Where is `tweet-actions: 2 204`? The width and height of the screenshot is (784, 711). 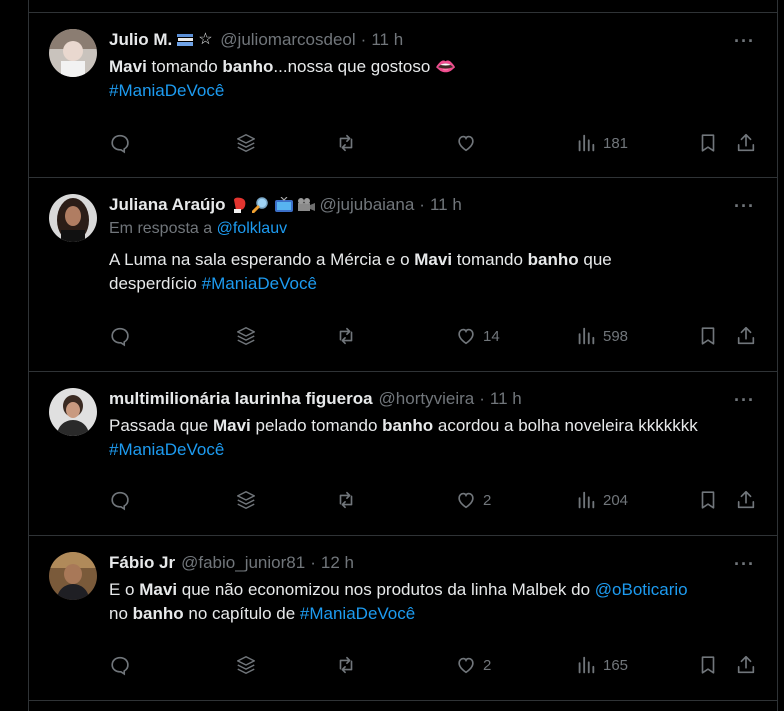
tweet-actions: 2 204 is located at coordinates (435, 500).